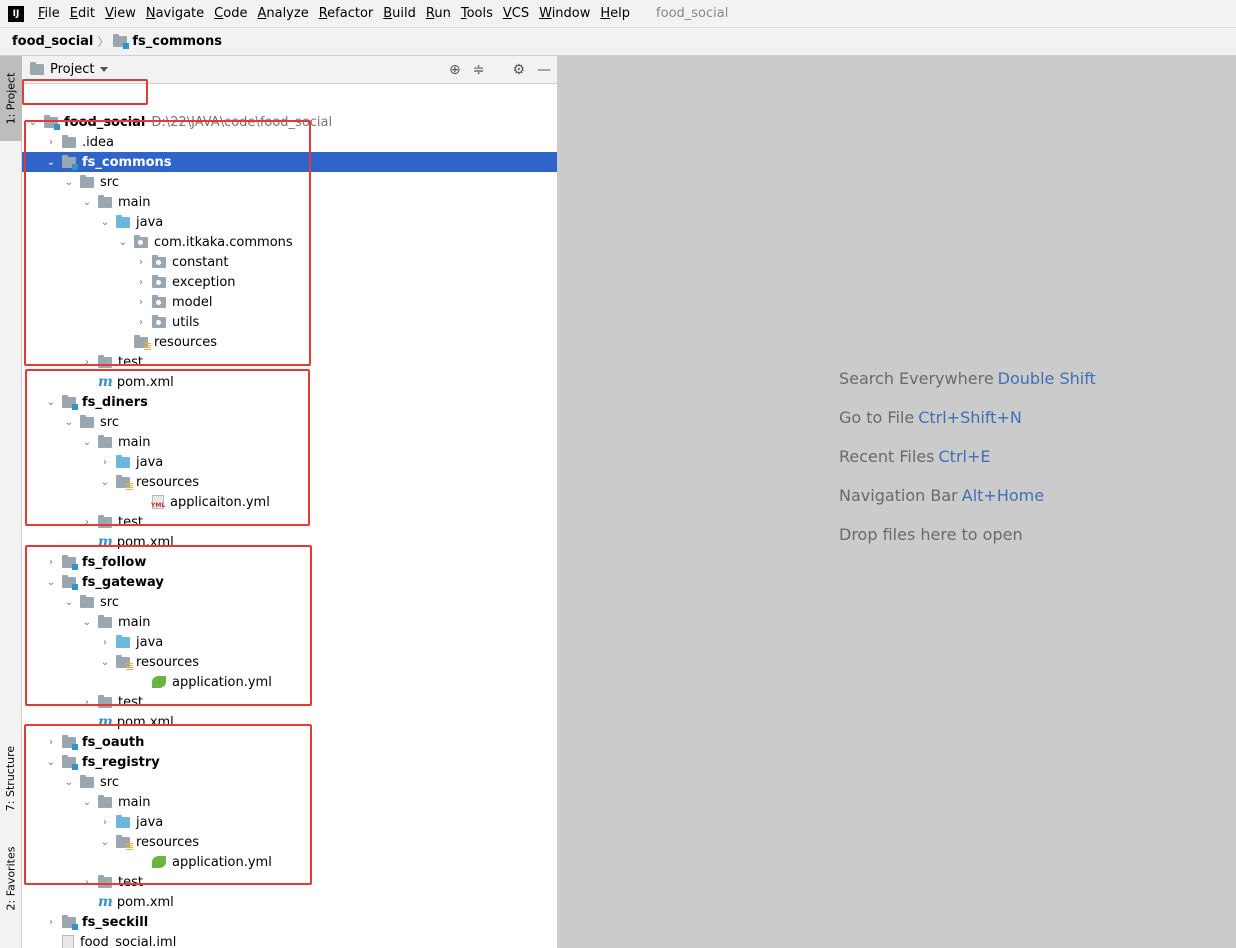  Describe the element at coordinates (289, 242) in the screenshot. I see `tree-row: ⌄ com.itkaka.commons` at that location.